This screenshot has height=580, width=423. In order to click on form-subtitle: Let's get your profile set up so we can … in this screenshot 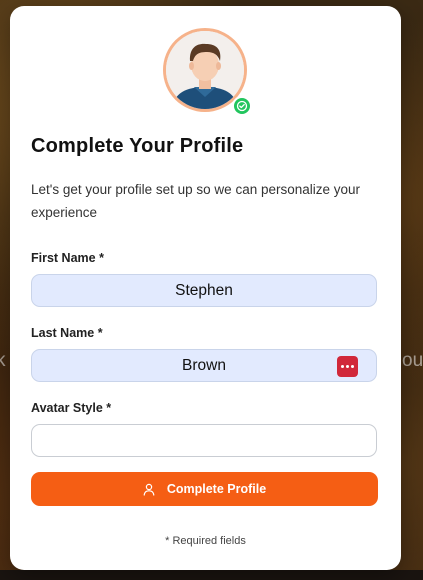, I will do `click(196, 201)`.